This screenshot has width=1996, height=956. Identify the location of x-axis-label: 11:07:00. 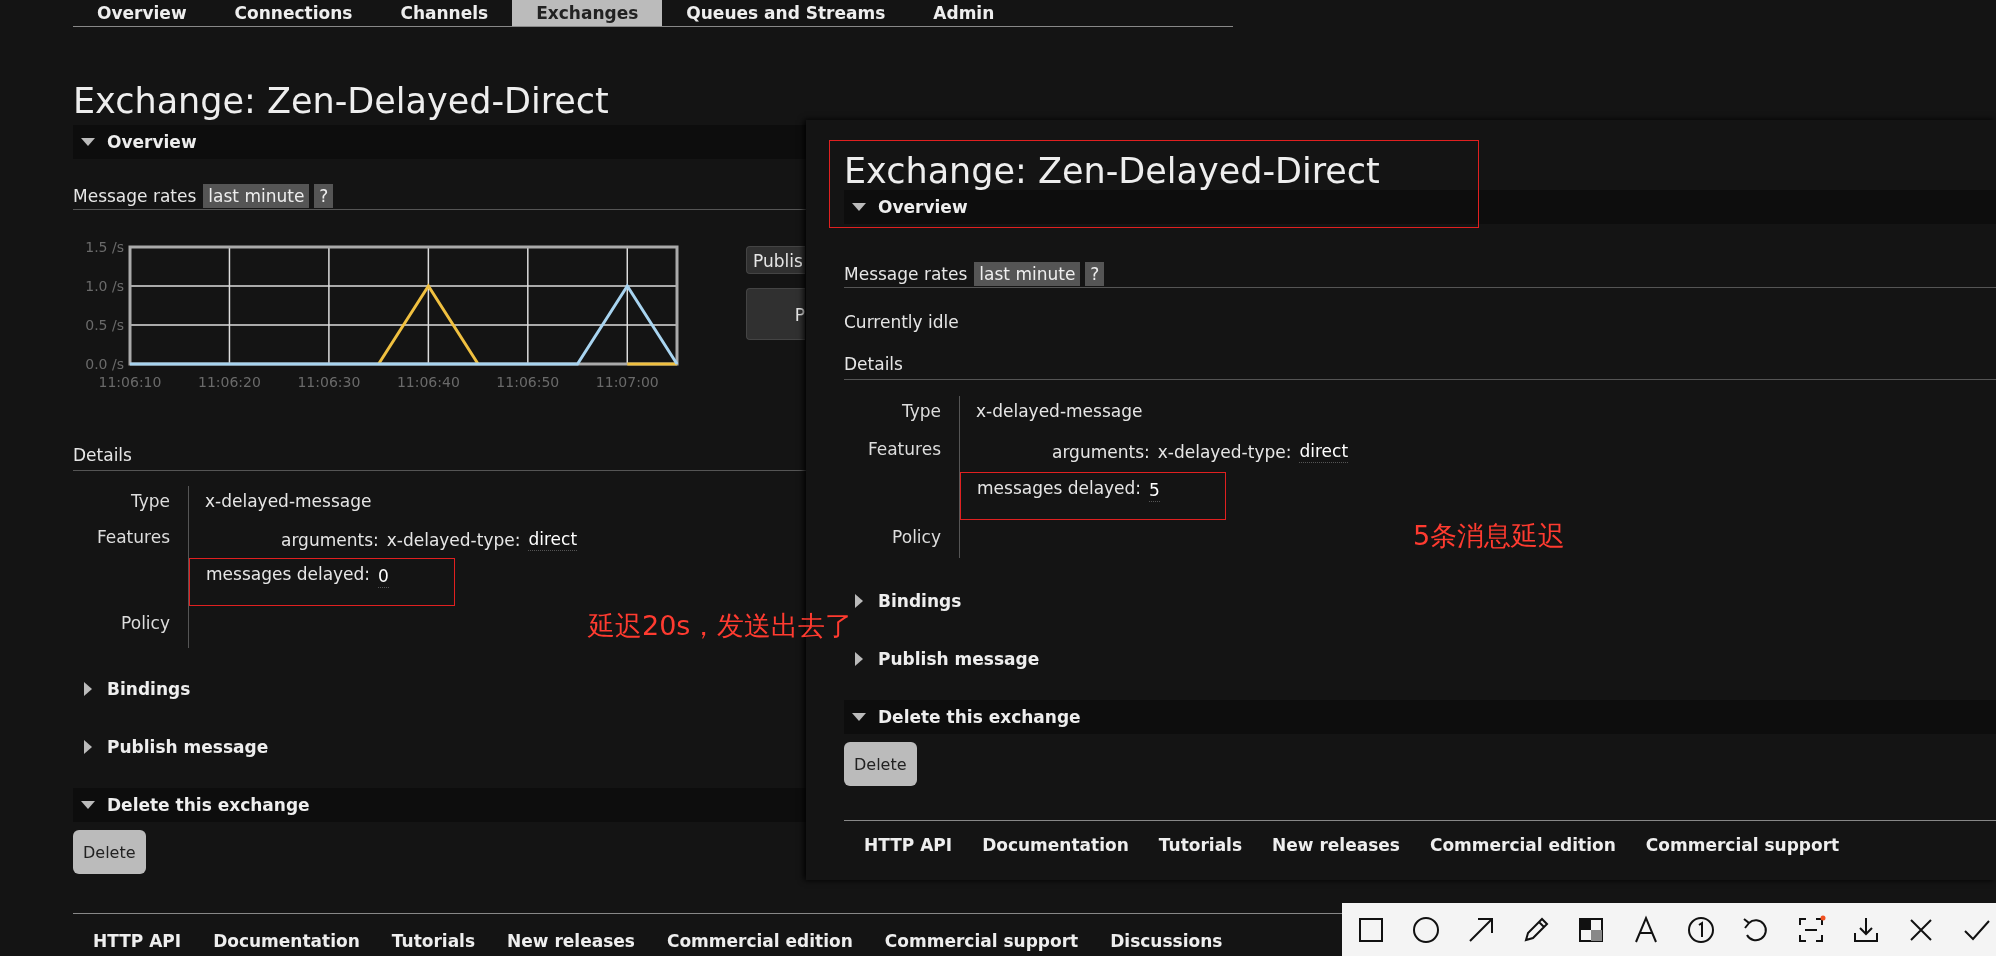
(627, 382).